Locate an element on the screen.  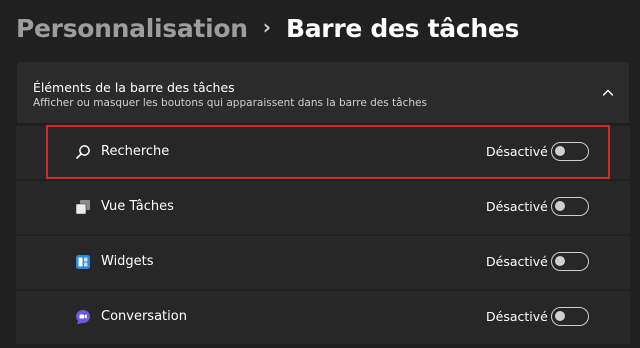
page-title: Barre des tâches is located at coordinates (402, 28).